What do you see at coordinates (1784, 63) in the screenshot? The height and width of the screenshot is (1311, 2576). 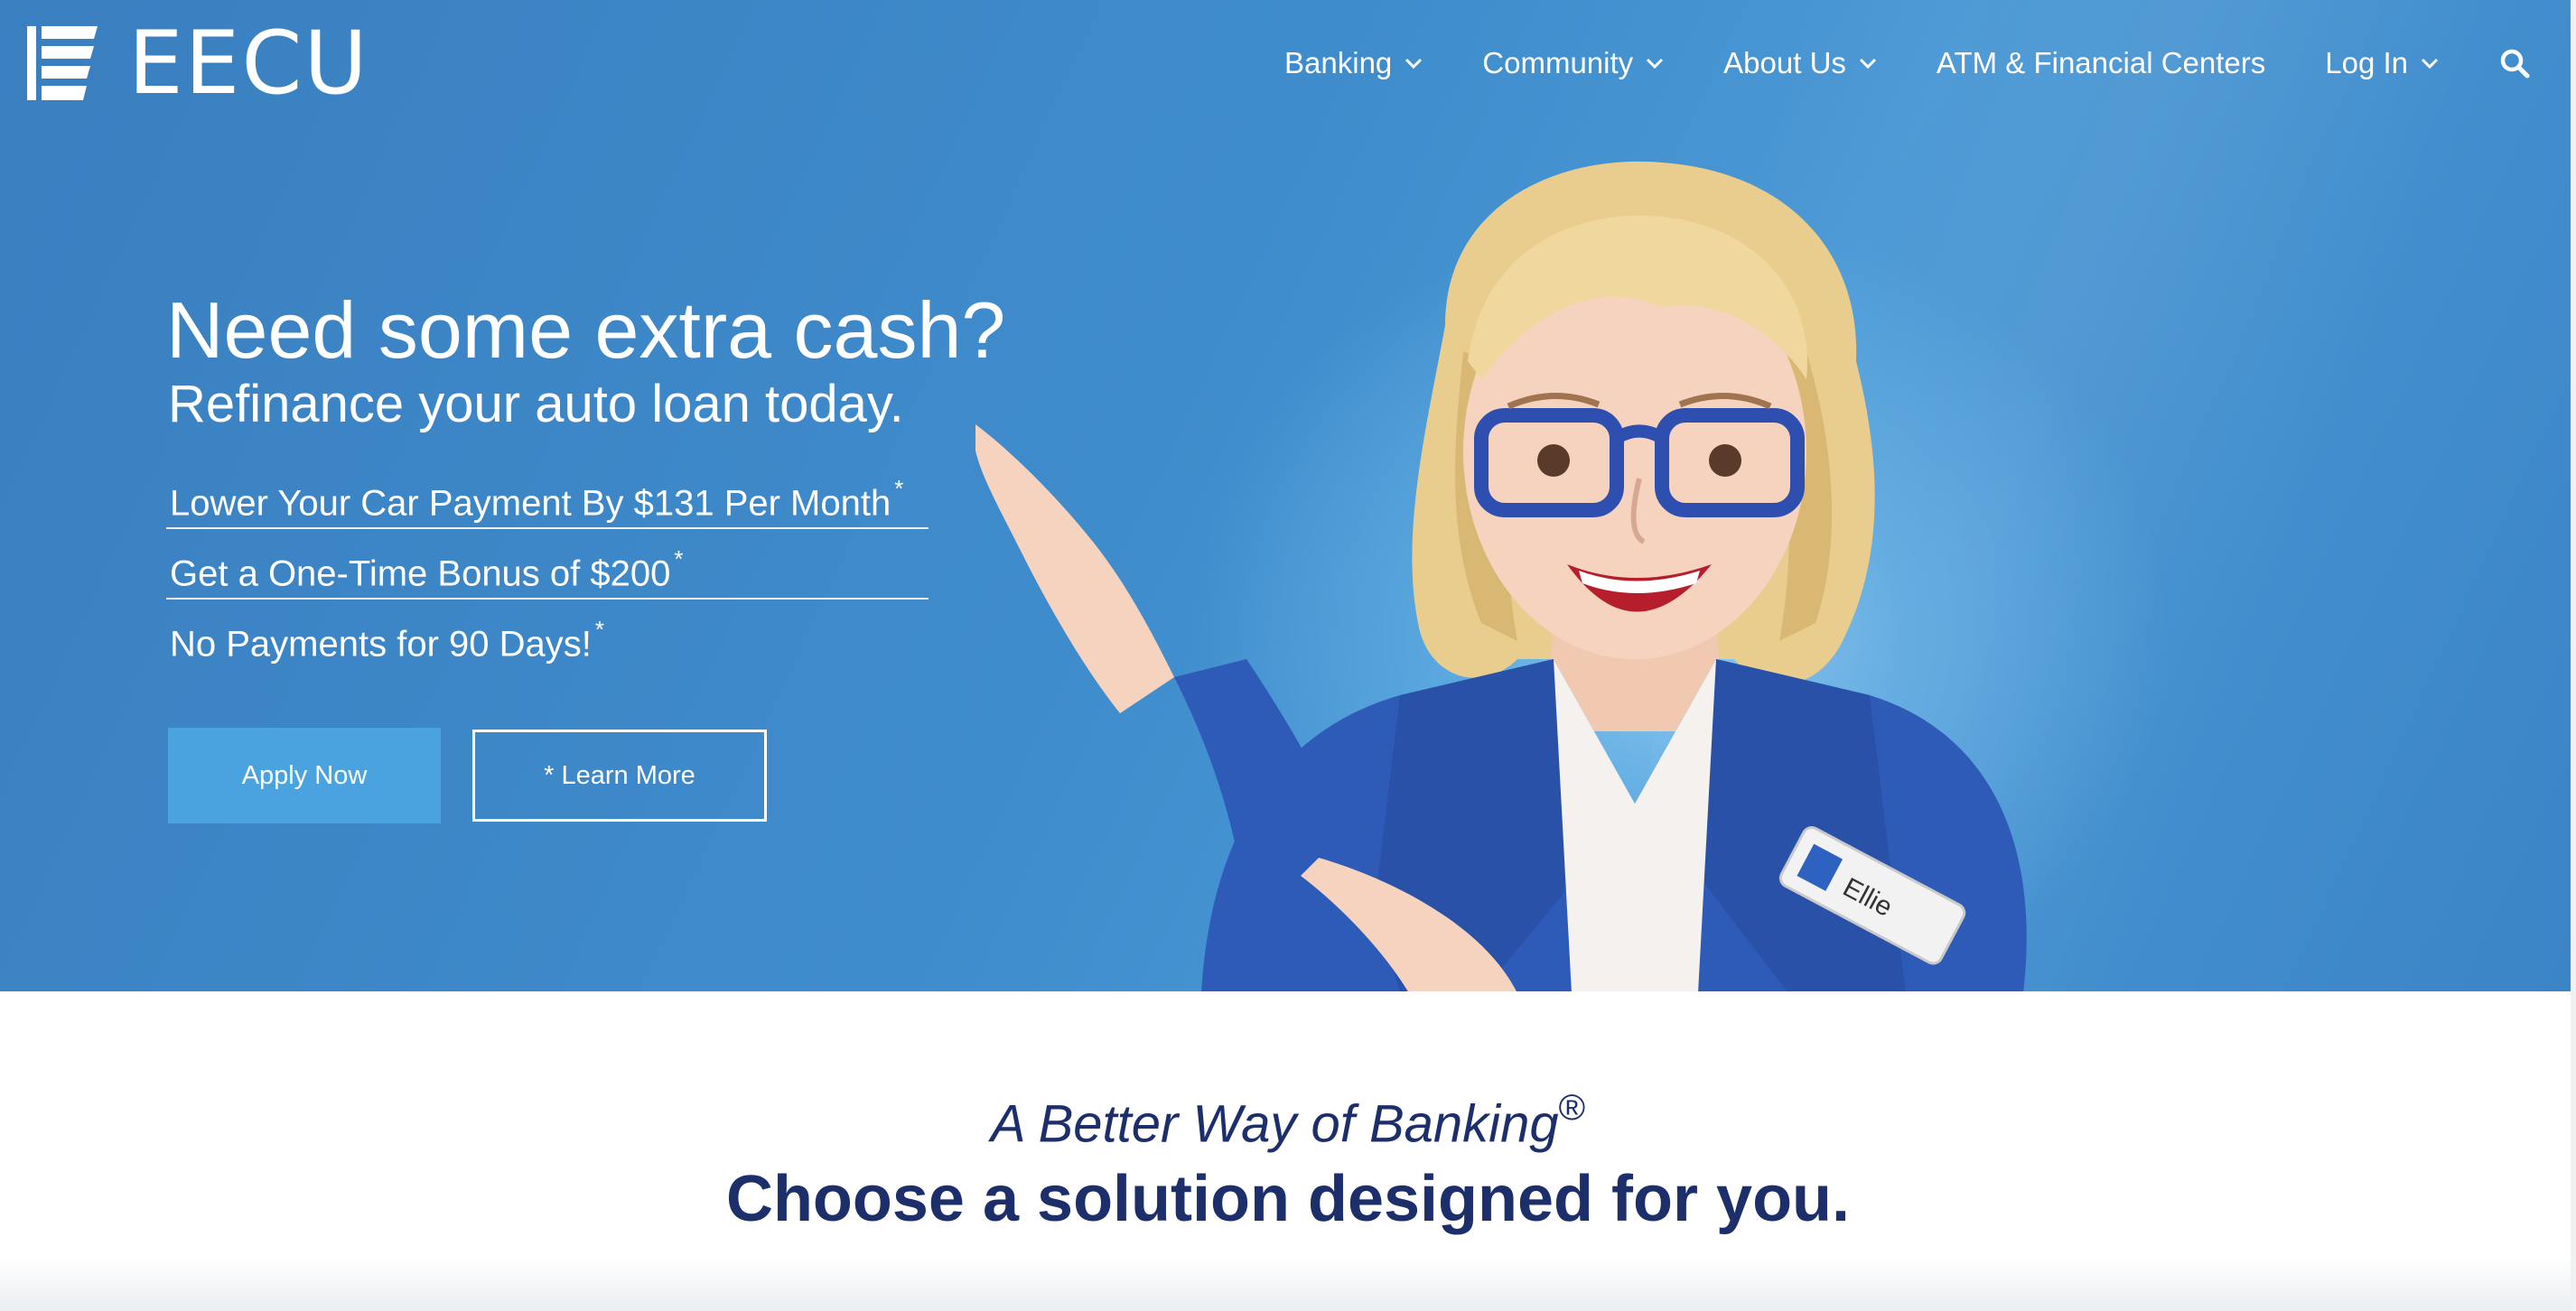 I see `nav-label: About Us` at bounding box center [1784, 63].